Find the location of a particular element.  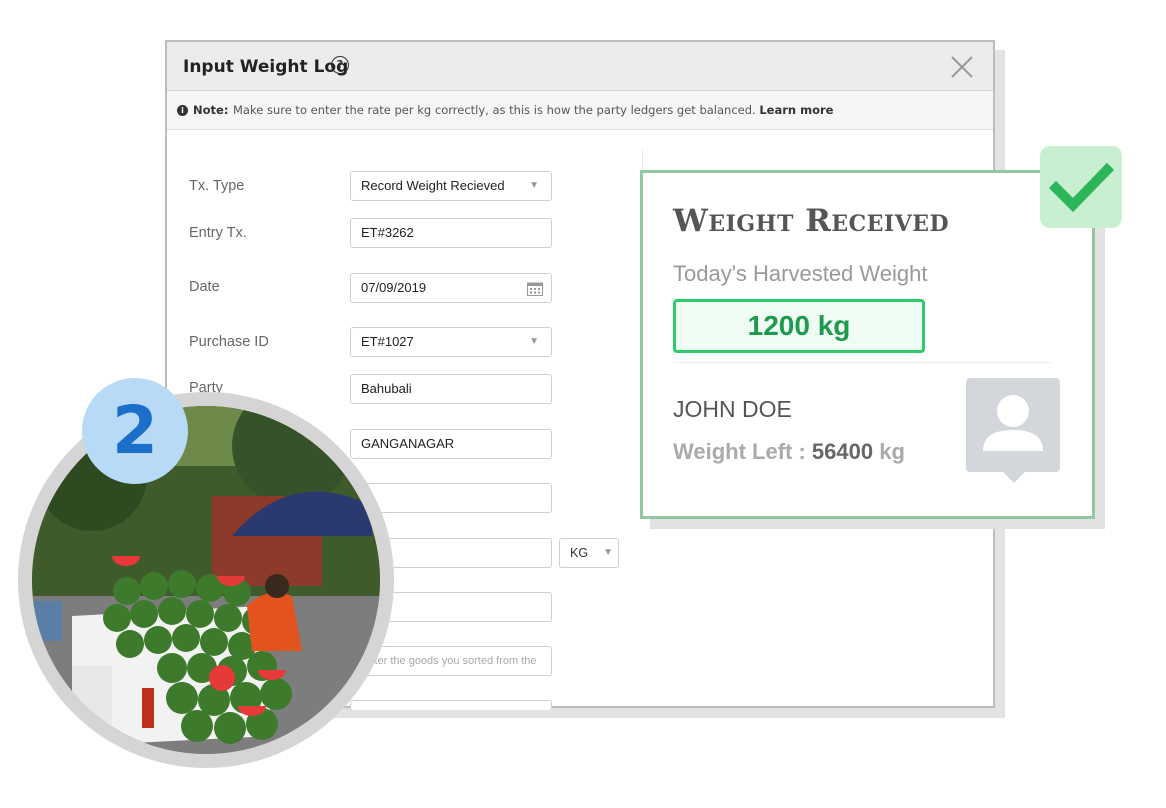

entry-tx-label: Entry Tx. is located at coordinates (218, 233).